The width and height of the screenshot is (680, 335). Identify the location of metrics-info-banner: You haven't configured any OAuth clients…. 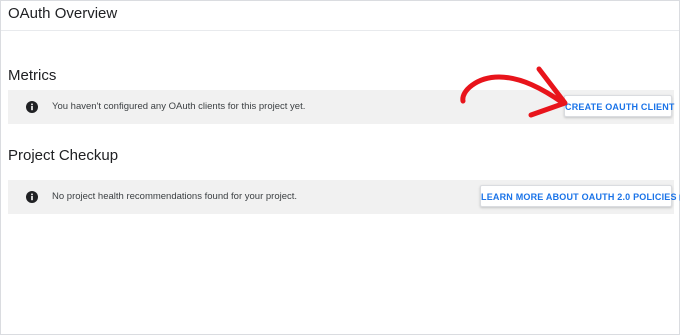
(341, 107).